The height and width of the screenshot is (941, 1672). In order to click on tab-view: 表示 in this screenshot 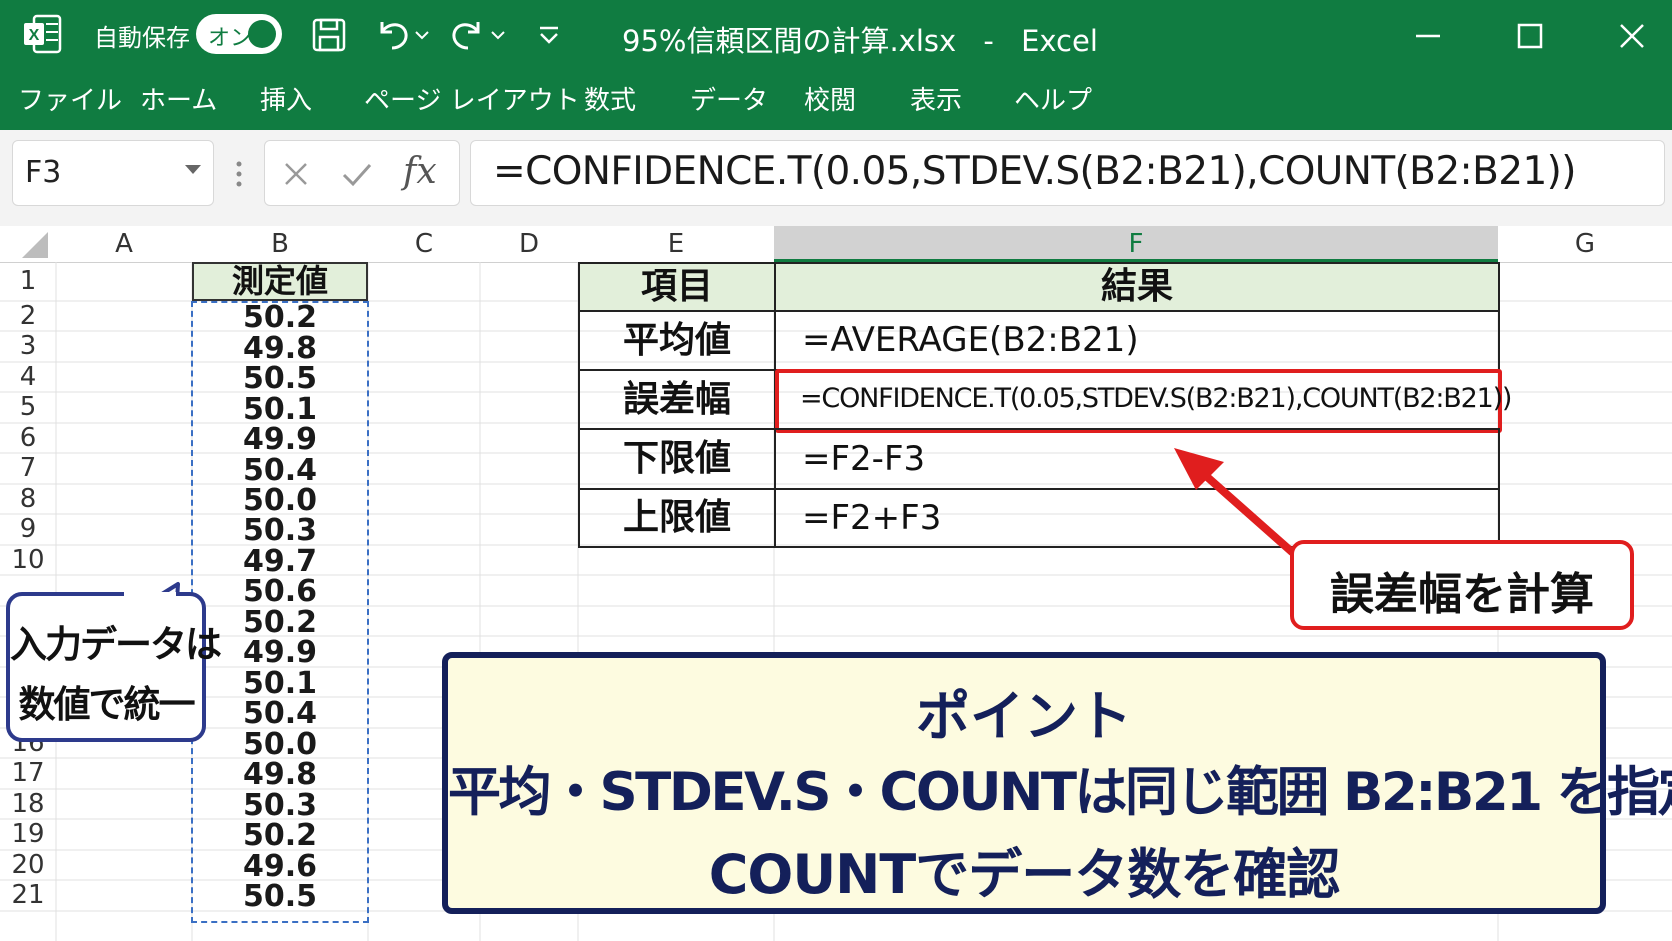, I will do `click(936, 98)`.